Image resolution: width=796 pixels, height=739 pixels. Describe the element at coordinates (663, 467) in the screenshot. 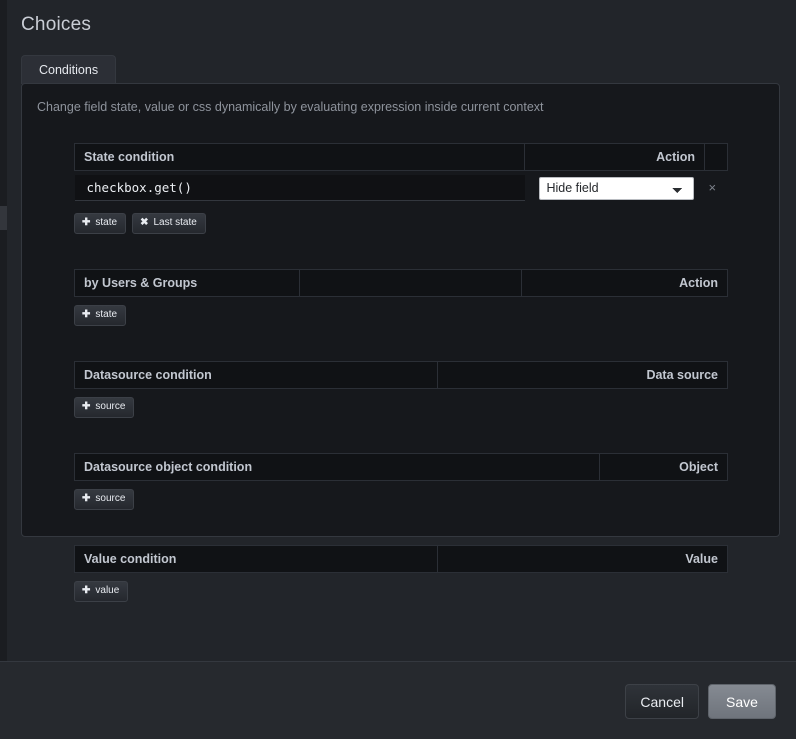

I see `column-header-object: Object` at that location.